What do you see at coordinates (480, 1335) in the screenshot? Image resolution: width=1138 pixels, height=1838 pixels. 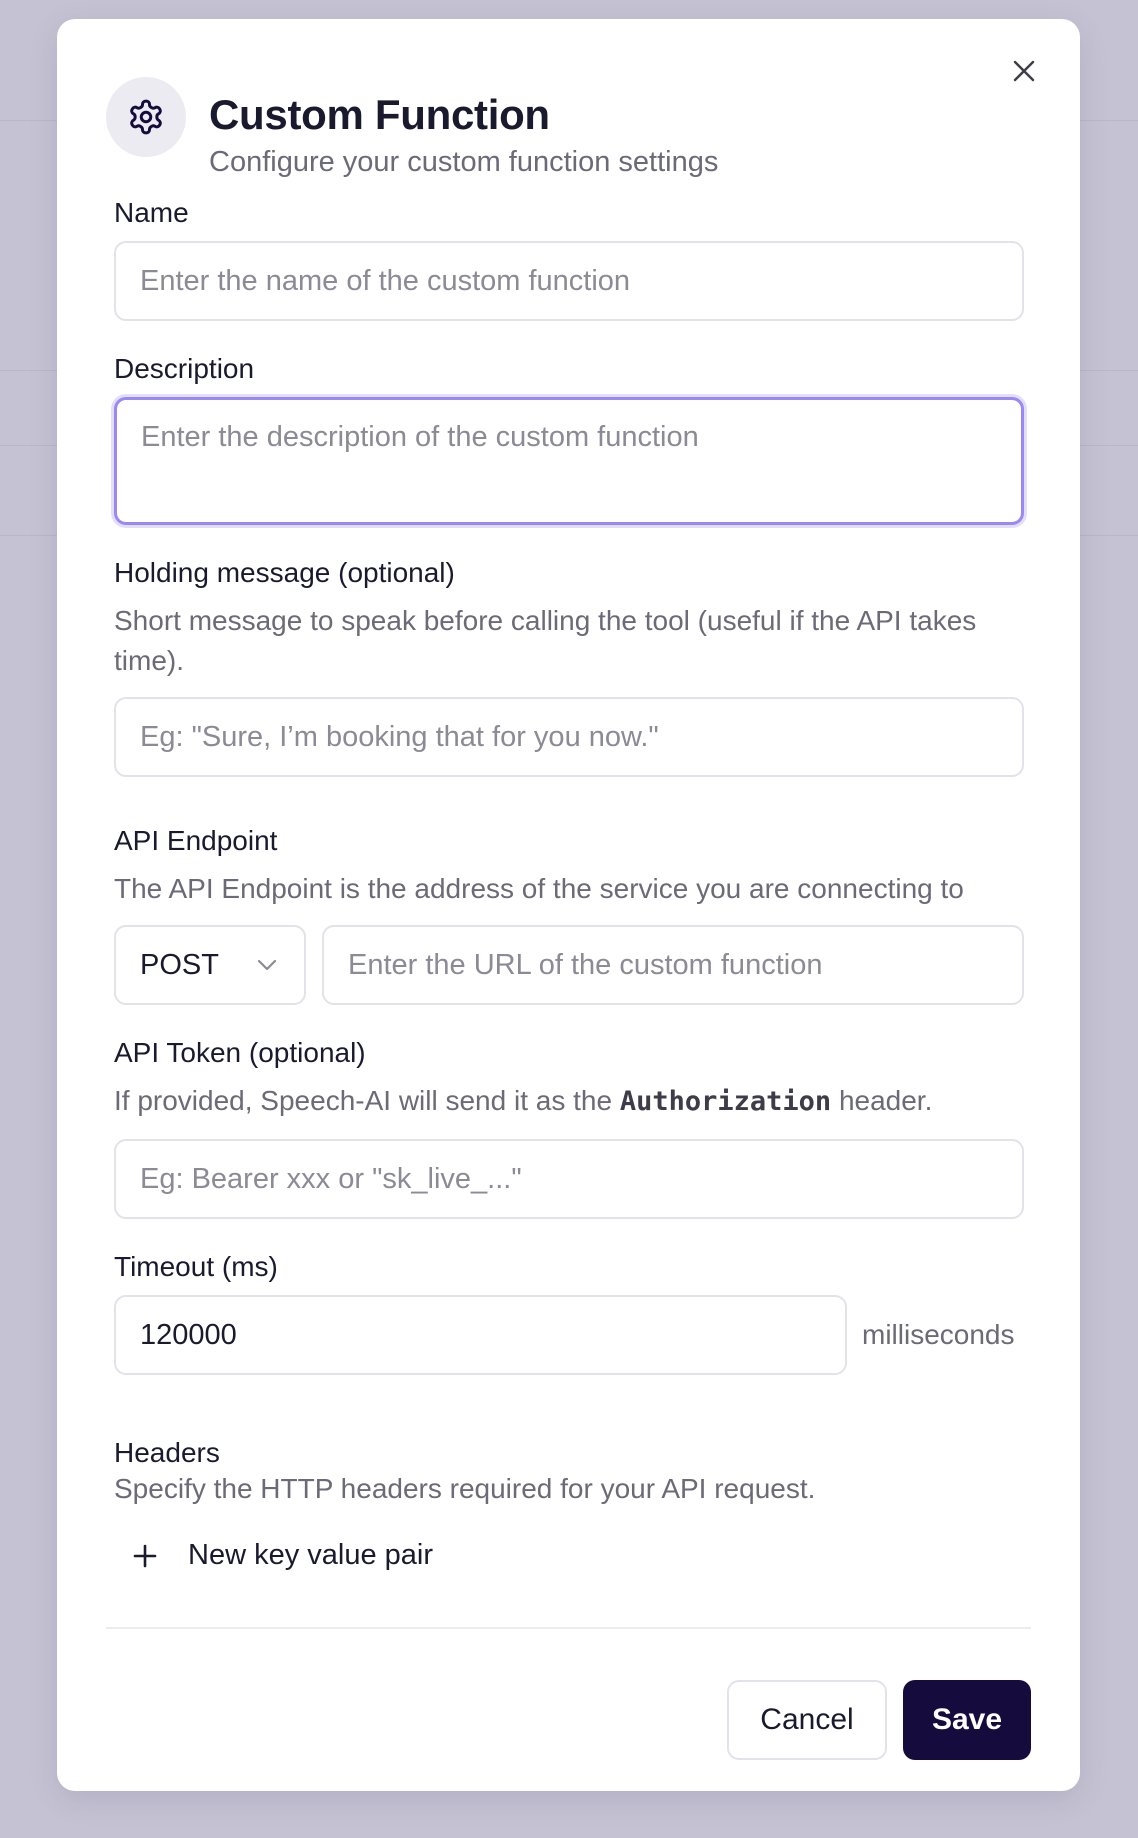 I see `timeout-input` at bounding box center [480, 1335].